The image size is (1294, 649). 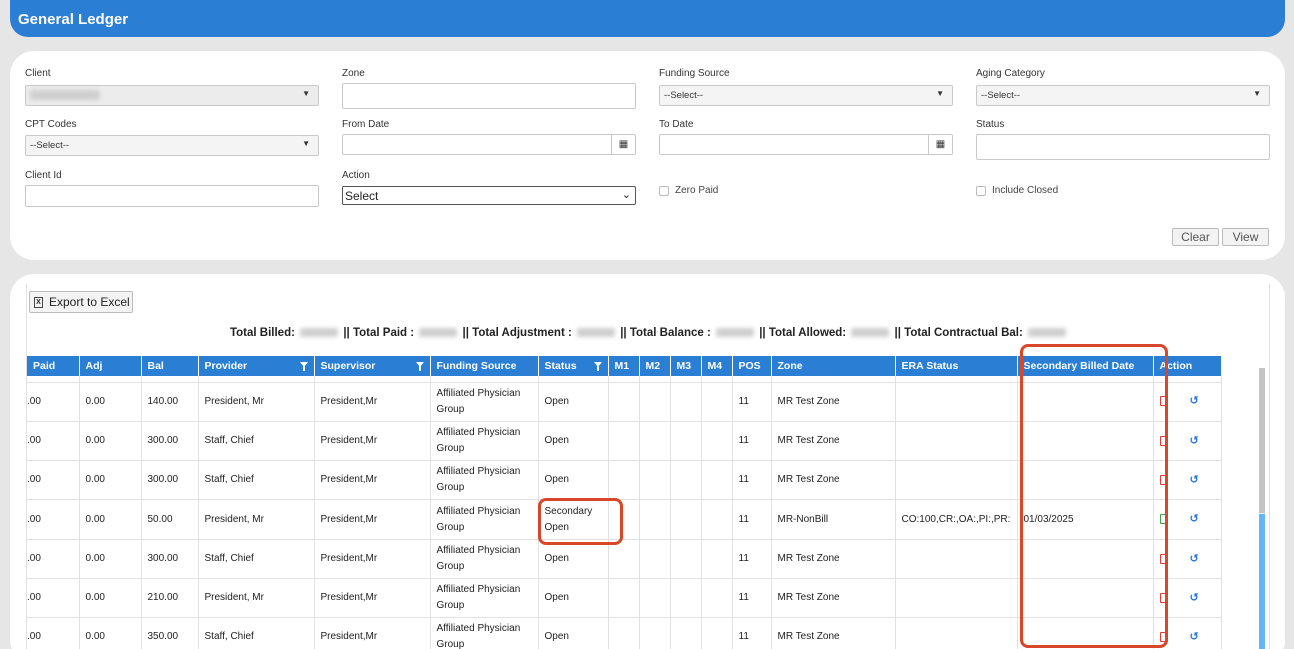 What do you see at coordinates (958, 333) in the screenshot?
I see `total-contractual-label: || Total Contractual Bal:` at bounding box center [958, 333].